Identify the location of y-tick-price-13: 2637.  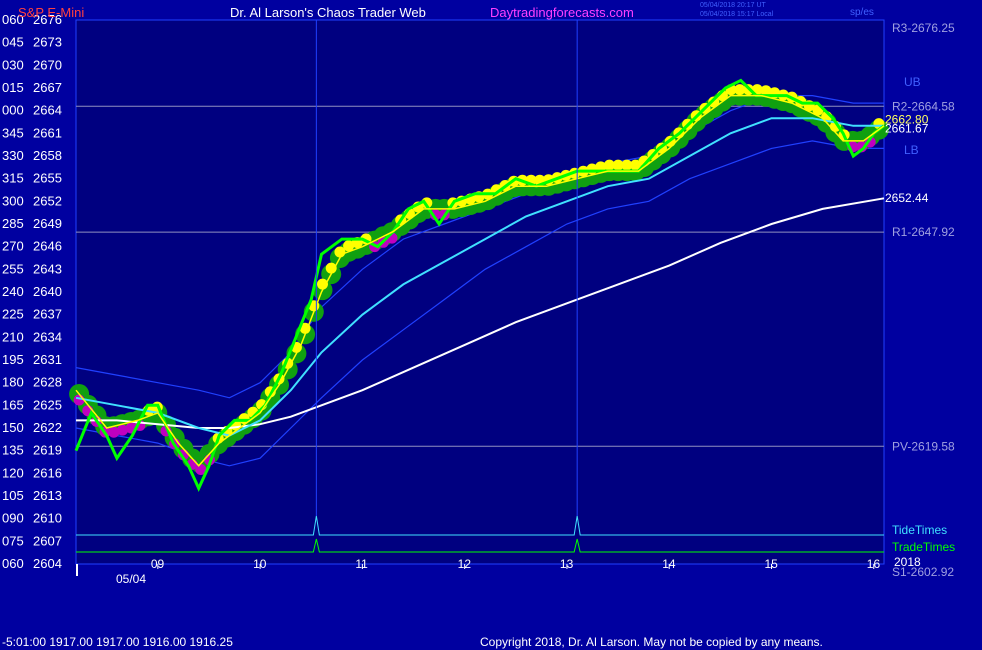
(47, 314).